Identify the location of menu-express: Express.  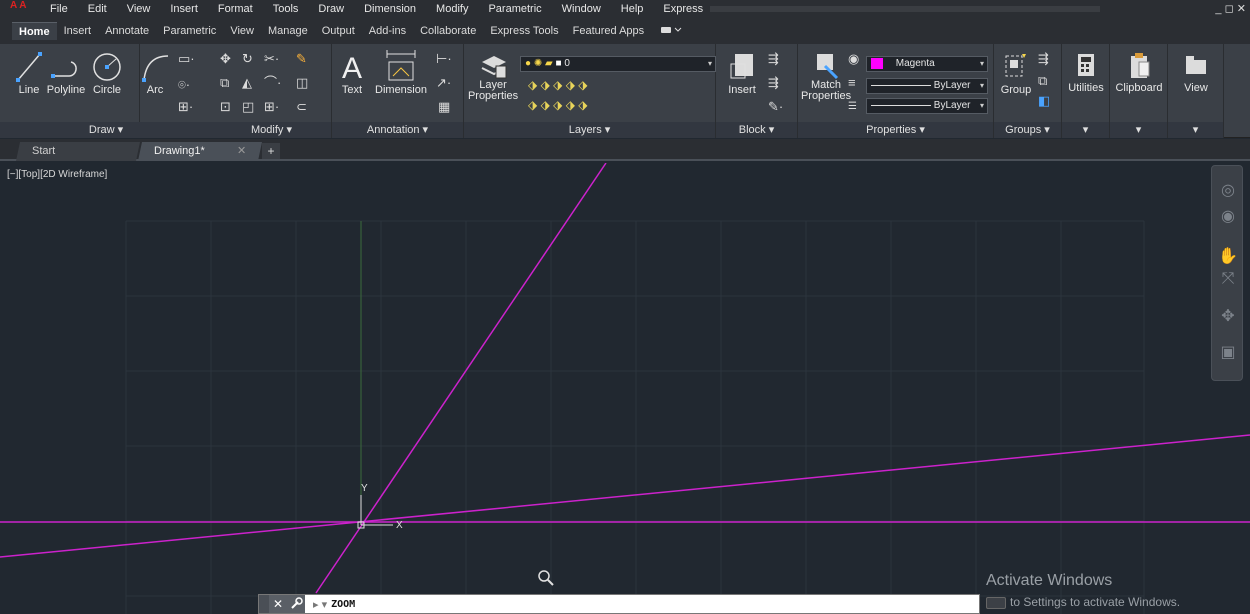
(683, 9).